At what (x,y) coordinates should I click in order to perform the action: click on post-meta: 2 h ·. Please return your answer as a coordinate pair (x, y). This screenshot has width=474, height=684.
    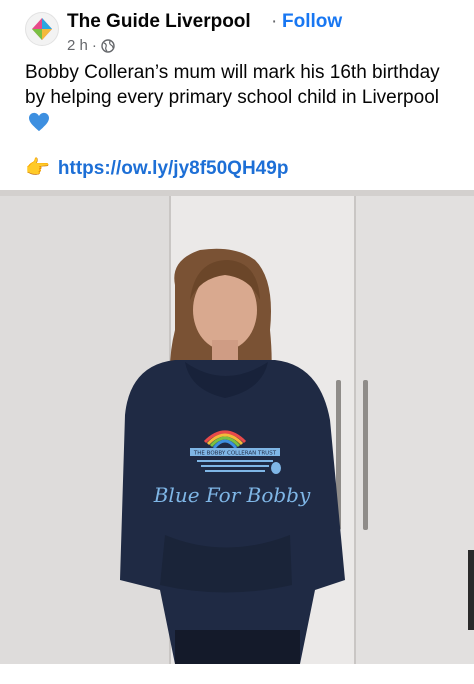
    Looking at the image, I should click on (91, 45).